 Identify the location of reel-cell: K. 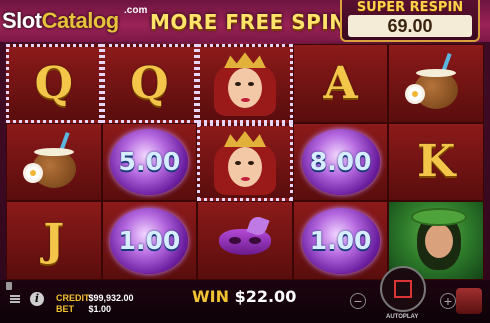
(436, 162).